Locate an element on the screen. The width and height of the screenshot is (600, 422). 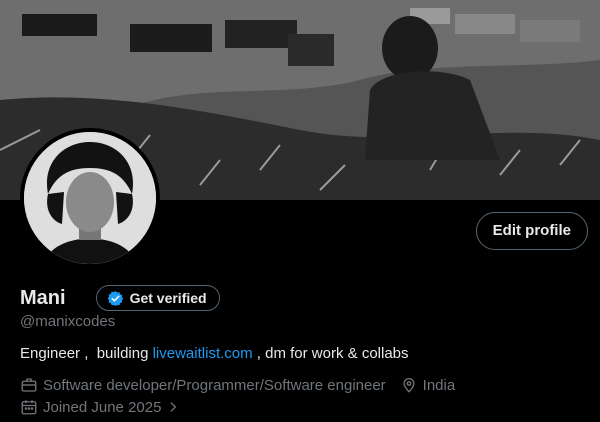
display-name: Mani is located at coordinates (43, 297).